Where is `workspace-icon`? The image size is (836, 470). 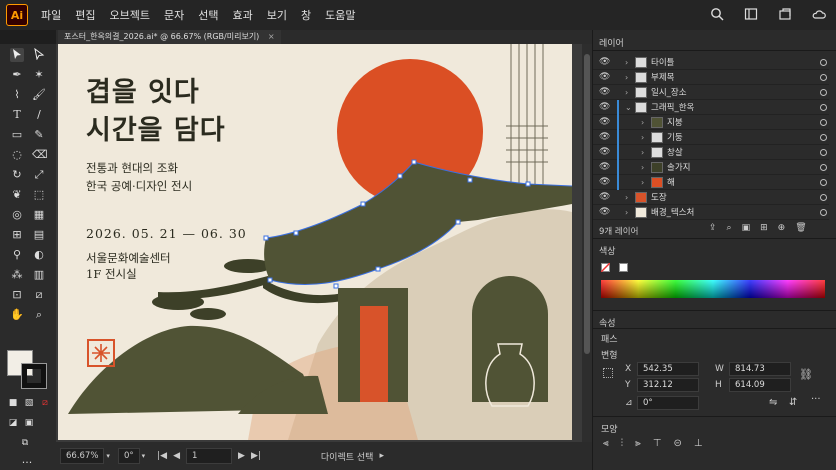 workspace-icon is located at coordinates (751, 14).